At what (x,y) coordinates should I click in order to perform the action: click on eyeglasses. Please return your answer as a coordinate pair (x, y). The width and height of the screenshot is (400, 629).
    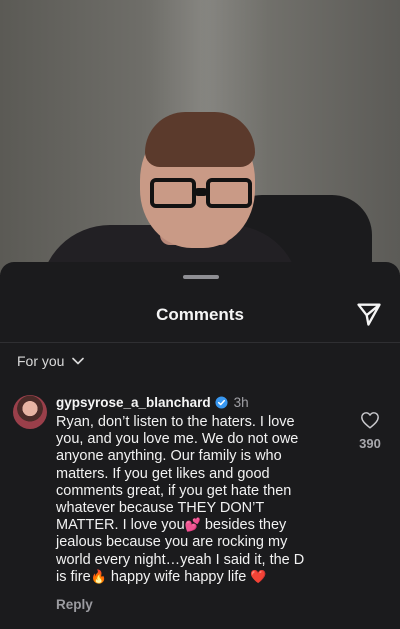
    Looking at the image, I should click on (205, 194).